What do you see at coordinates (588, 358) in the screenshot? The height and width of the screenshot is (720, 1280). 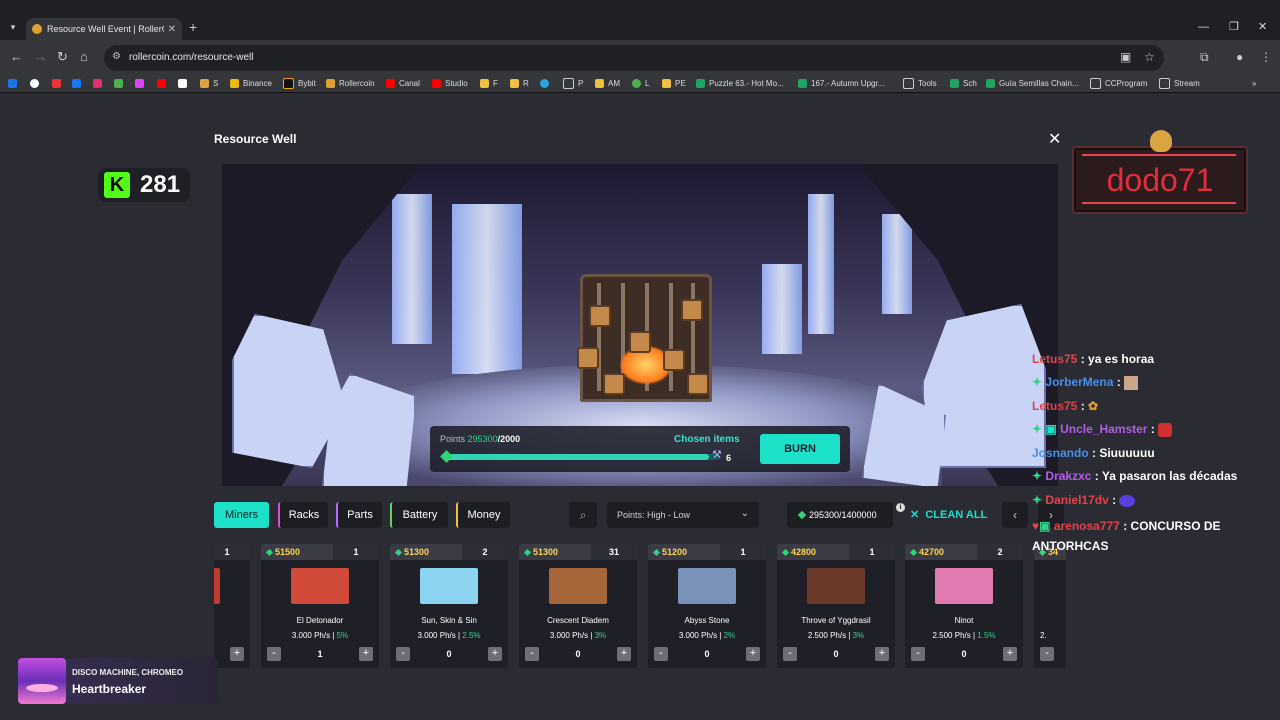 I see `padlock-icon` at bounding box center [588, 358].